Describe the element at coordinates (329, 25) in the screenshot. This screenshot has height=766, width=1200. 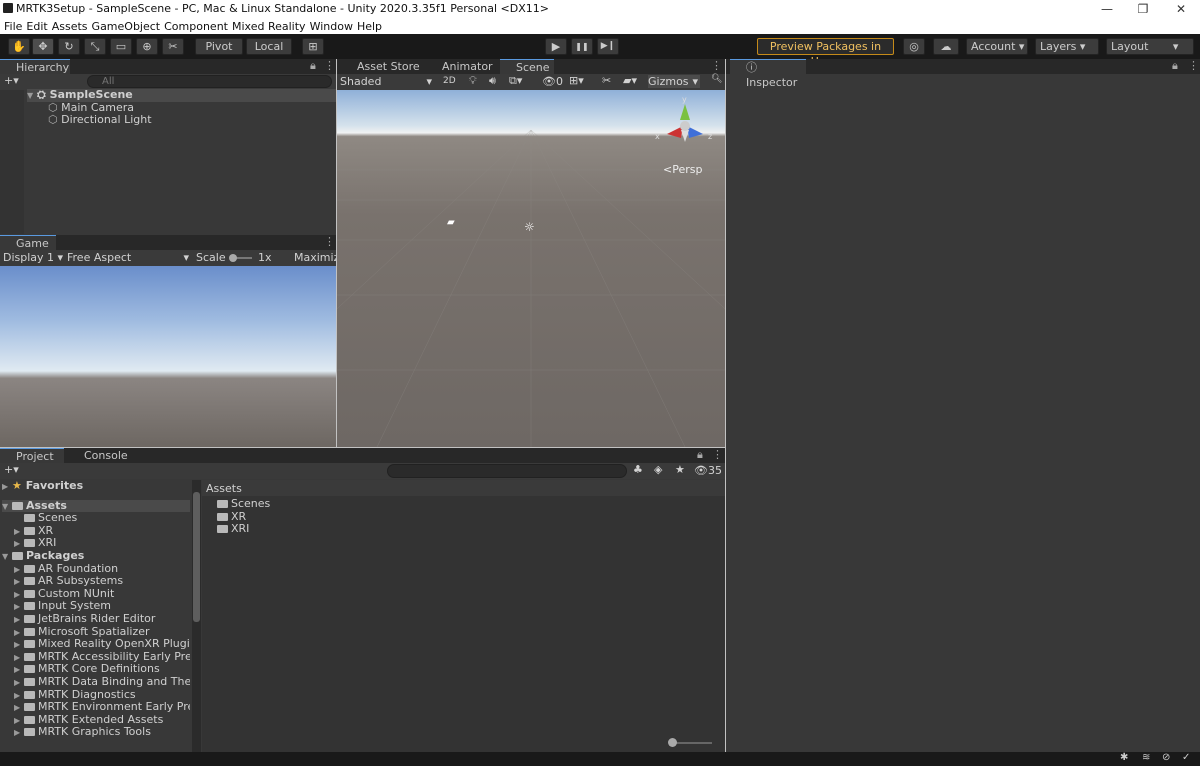
I see `menu-window: Window` at that location.